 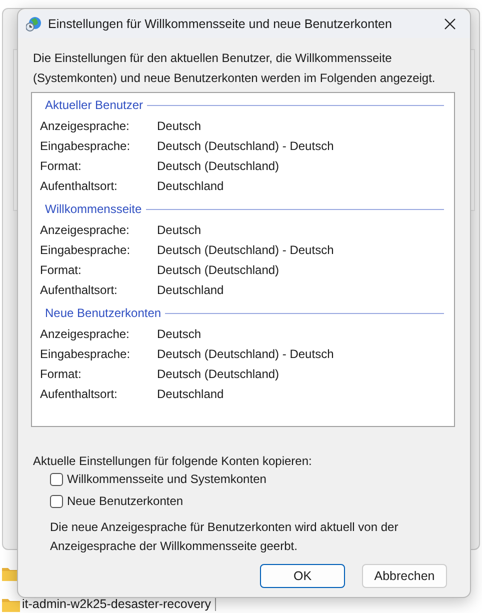 What do you see at coordinates (173, 461) in the screenshot?
I see `copy-label: Aktuelle Einstellungen für folgende Konten kopieren:` at bounding box center [173, 461].